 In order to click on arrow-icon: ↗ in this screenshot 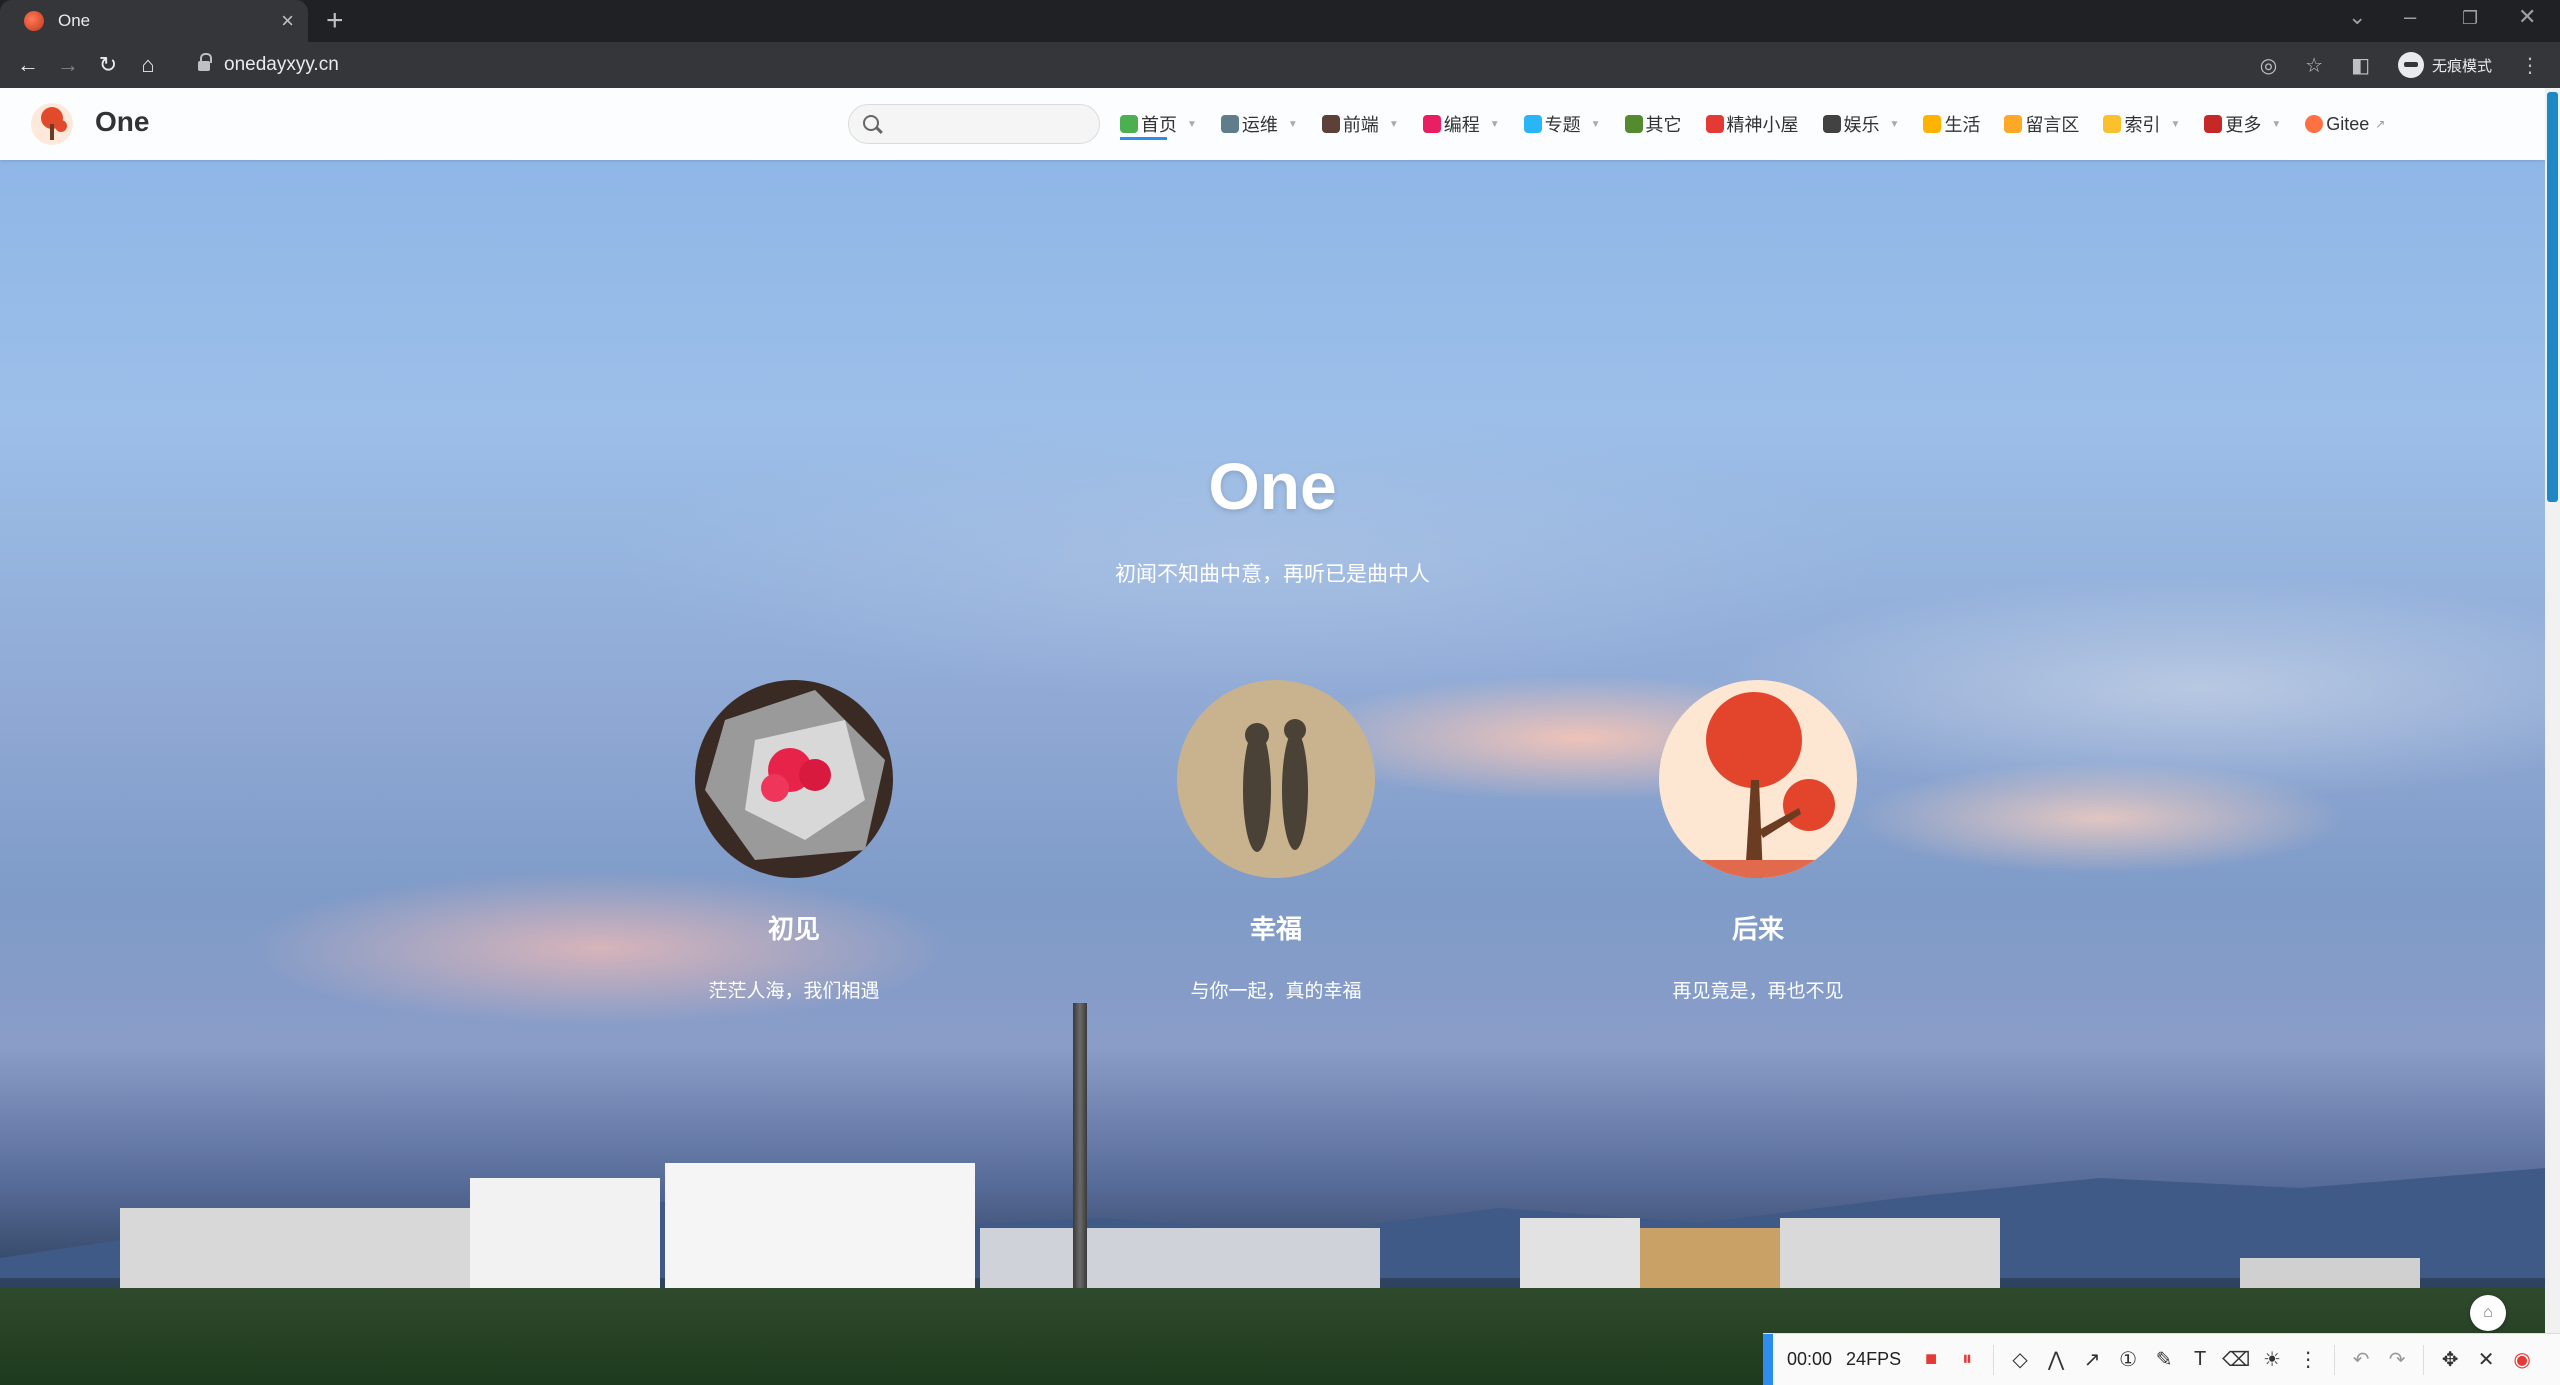, I will do `click(2092, 1359)`.